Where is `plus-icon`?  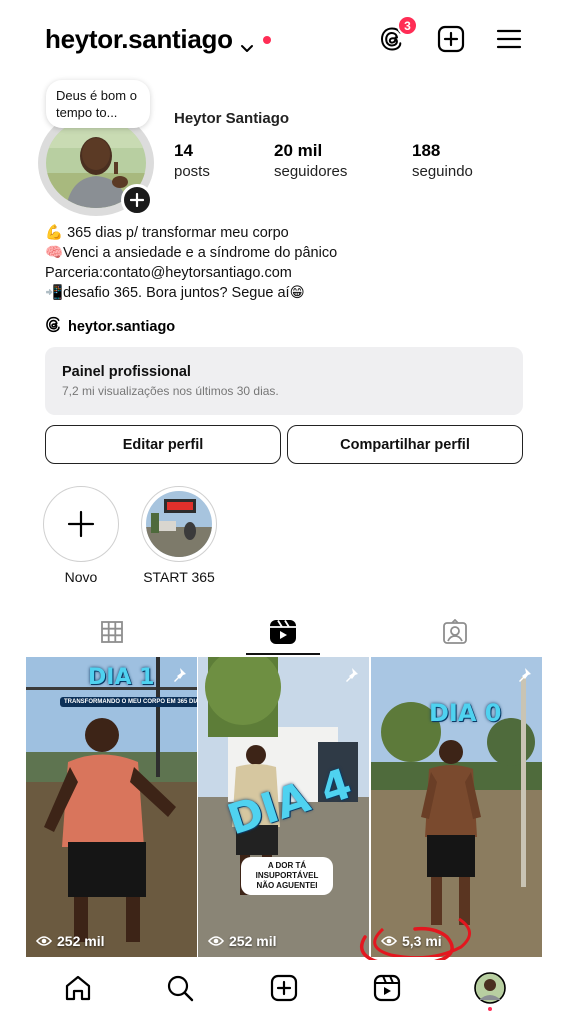 plus-icon is located at coordinates (81, 524).